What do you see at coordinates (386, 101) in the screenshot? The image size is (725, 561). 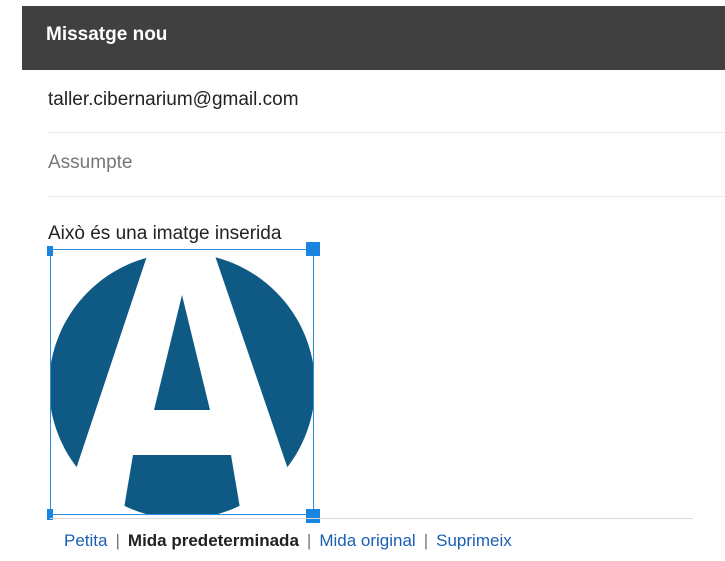 I see `recipients-field: taller.cibernarium@gmail.com` at bounding box center [386, 101].